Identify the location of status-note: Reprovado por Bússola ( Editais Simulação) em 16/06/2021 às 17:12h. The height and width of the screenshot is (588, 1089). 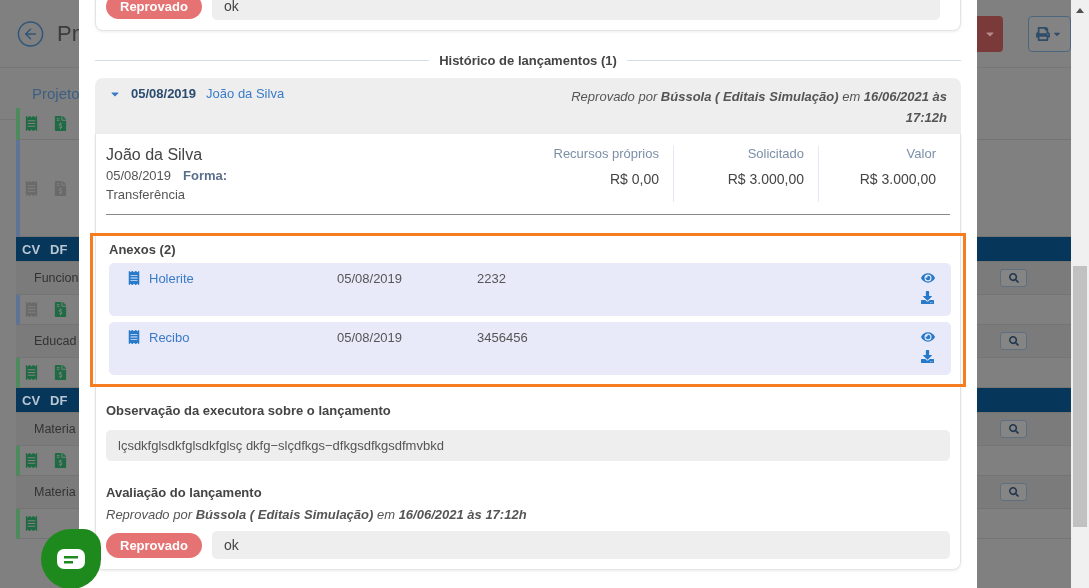
(758, 107).